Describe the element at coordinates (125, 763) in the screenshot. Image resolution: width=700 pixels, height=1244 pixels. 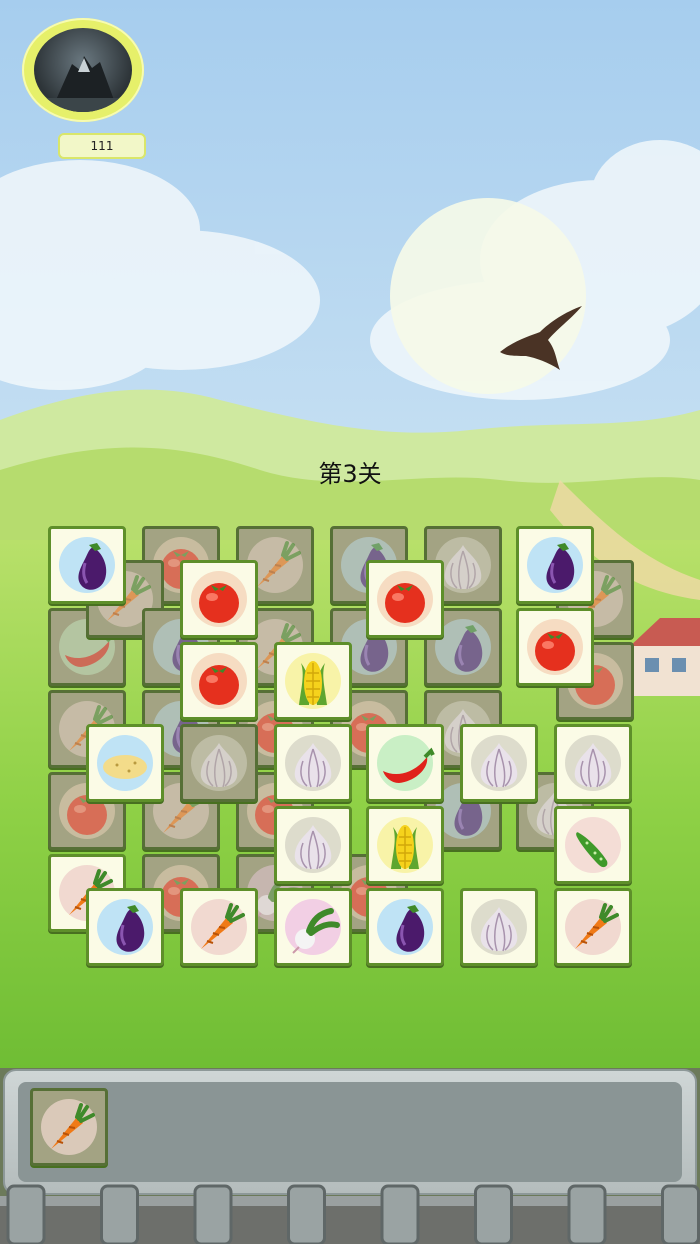
I see `tile-potato` at that location.